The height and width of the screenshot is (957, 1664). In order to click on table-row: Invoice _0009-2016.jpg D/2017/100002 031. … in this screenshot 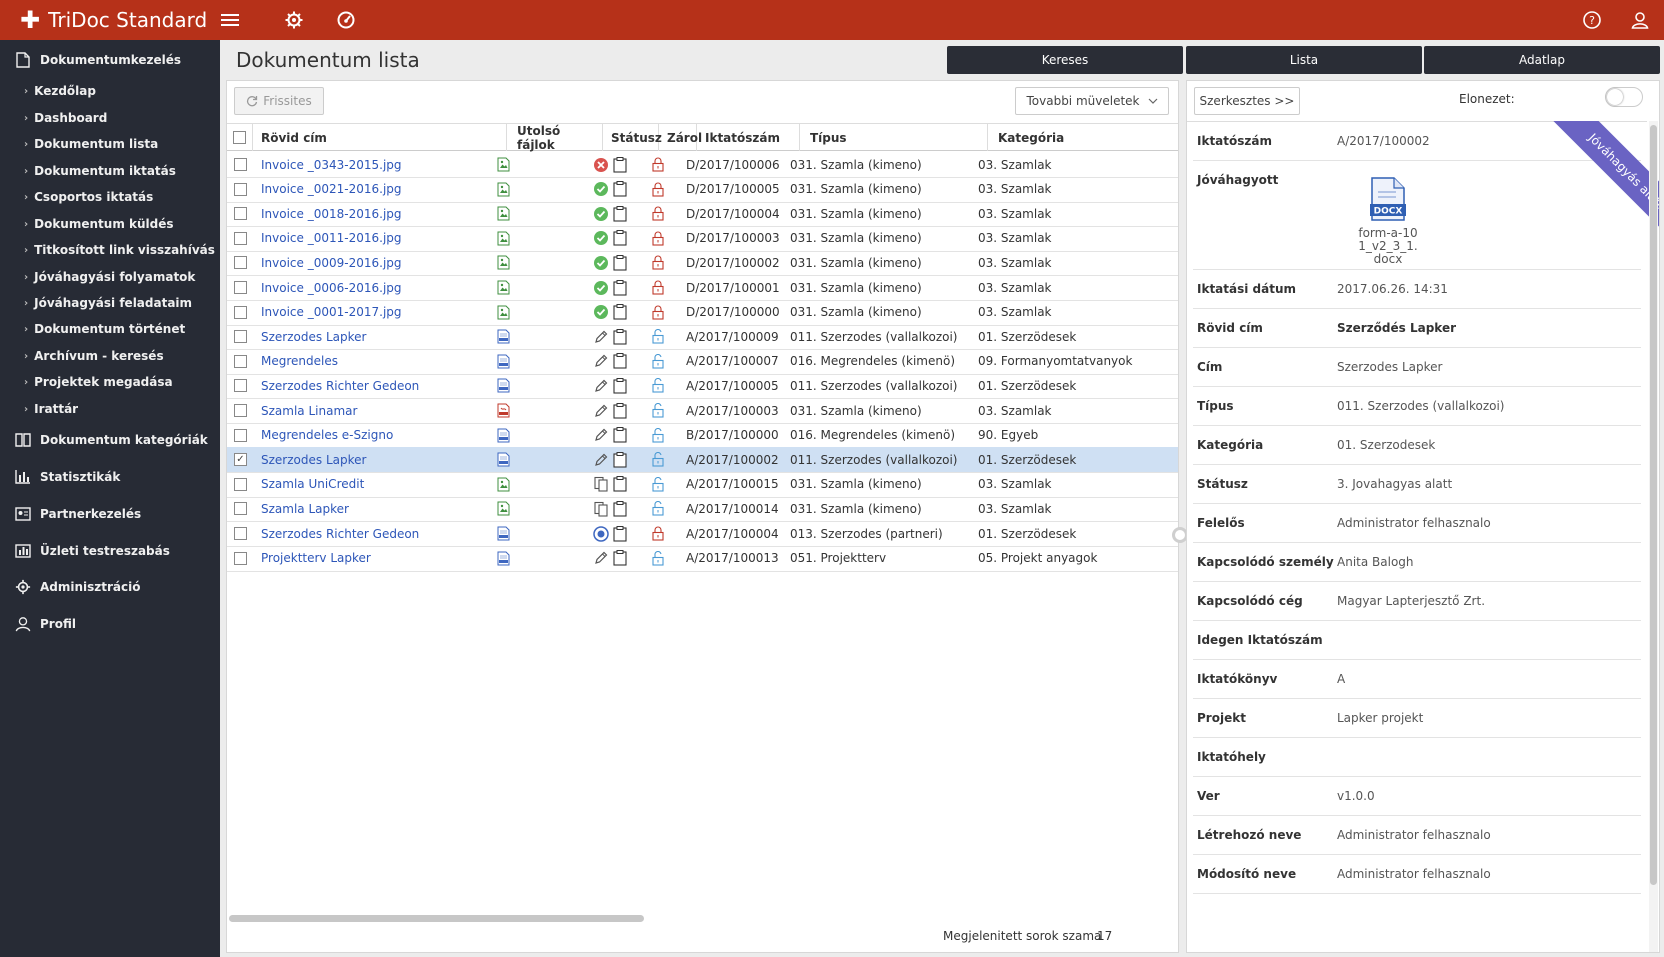, I will do `click(702, 263)`.